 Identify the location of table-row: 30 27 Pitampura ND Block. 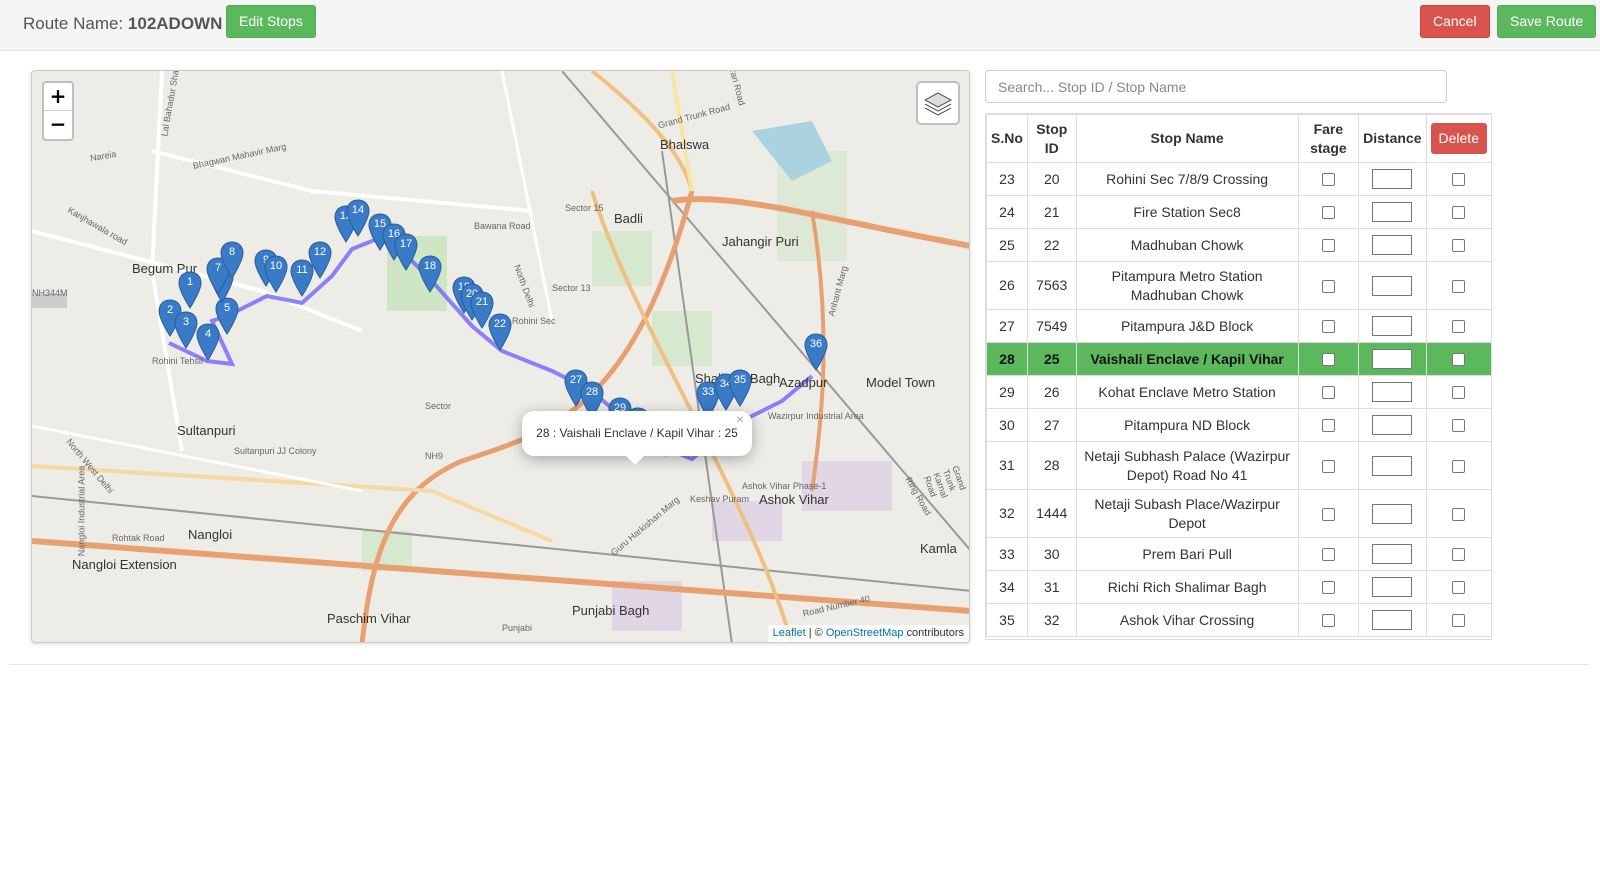
(1238, 425).